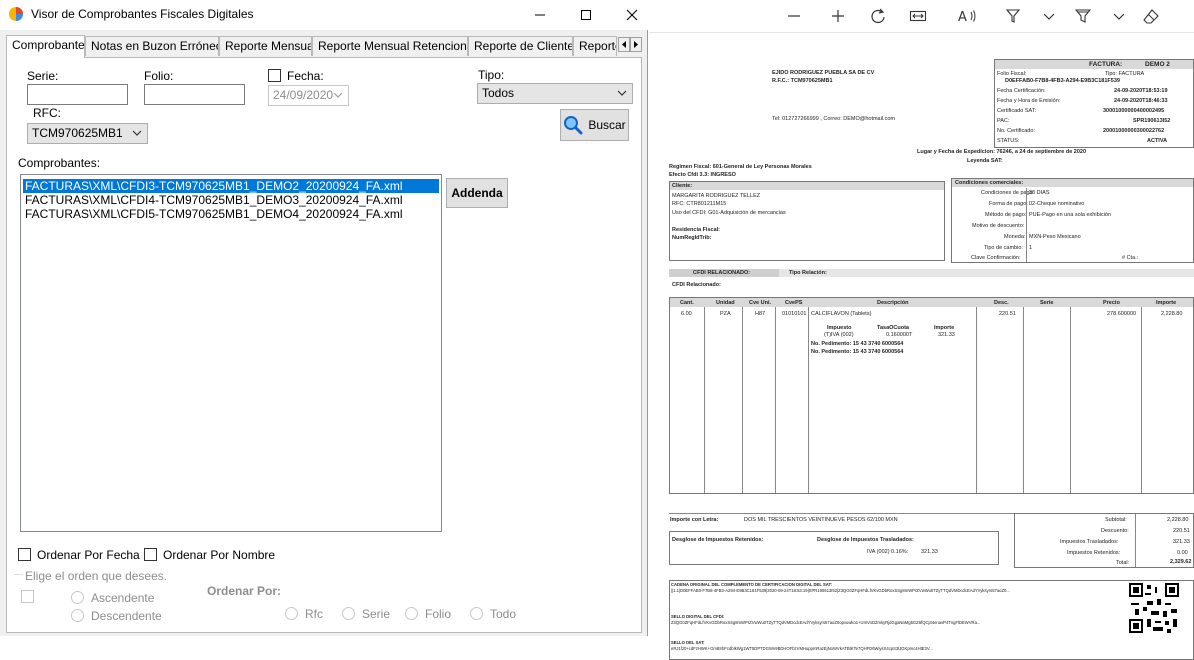 The width and height of the screenshot is (1194, 660). I want to click on tab-reporte: Reporte, so click(595, 46).